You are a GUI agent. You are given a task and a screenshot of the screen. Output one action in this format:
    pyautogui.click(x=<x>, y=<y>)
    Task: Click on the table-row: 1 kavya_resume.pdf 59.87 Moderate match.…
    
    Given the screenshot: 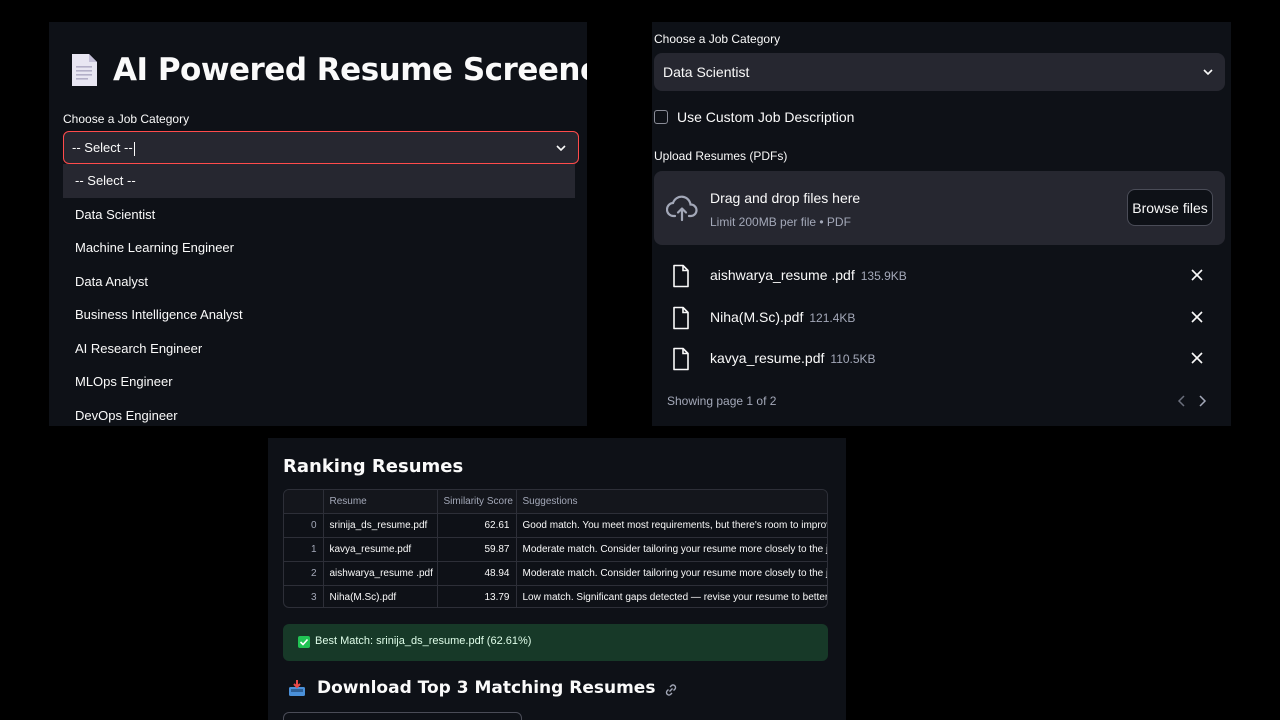 What is the action you would take?
    pyautogui.click(x=555, y=549)
    